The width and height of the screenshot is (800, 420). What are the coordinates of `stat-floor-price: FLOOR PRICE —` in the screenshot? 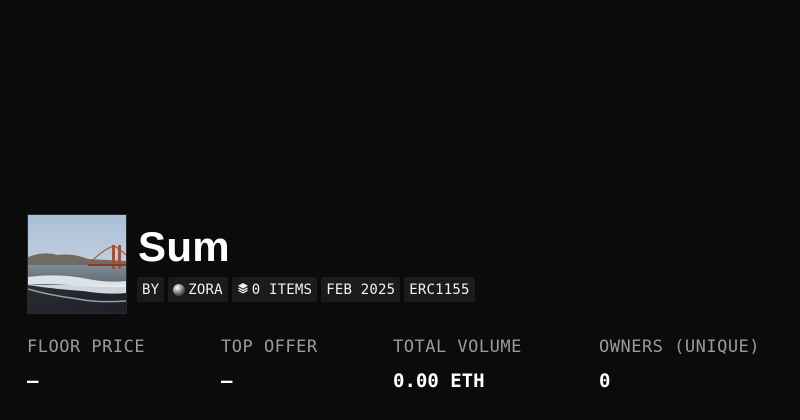 It's located at (86, 364).